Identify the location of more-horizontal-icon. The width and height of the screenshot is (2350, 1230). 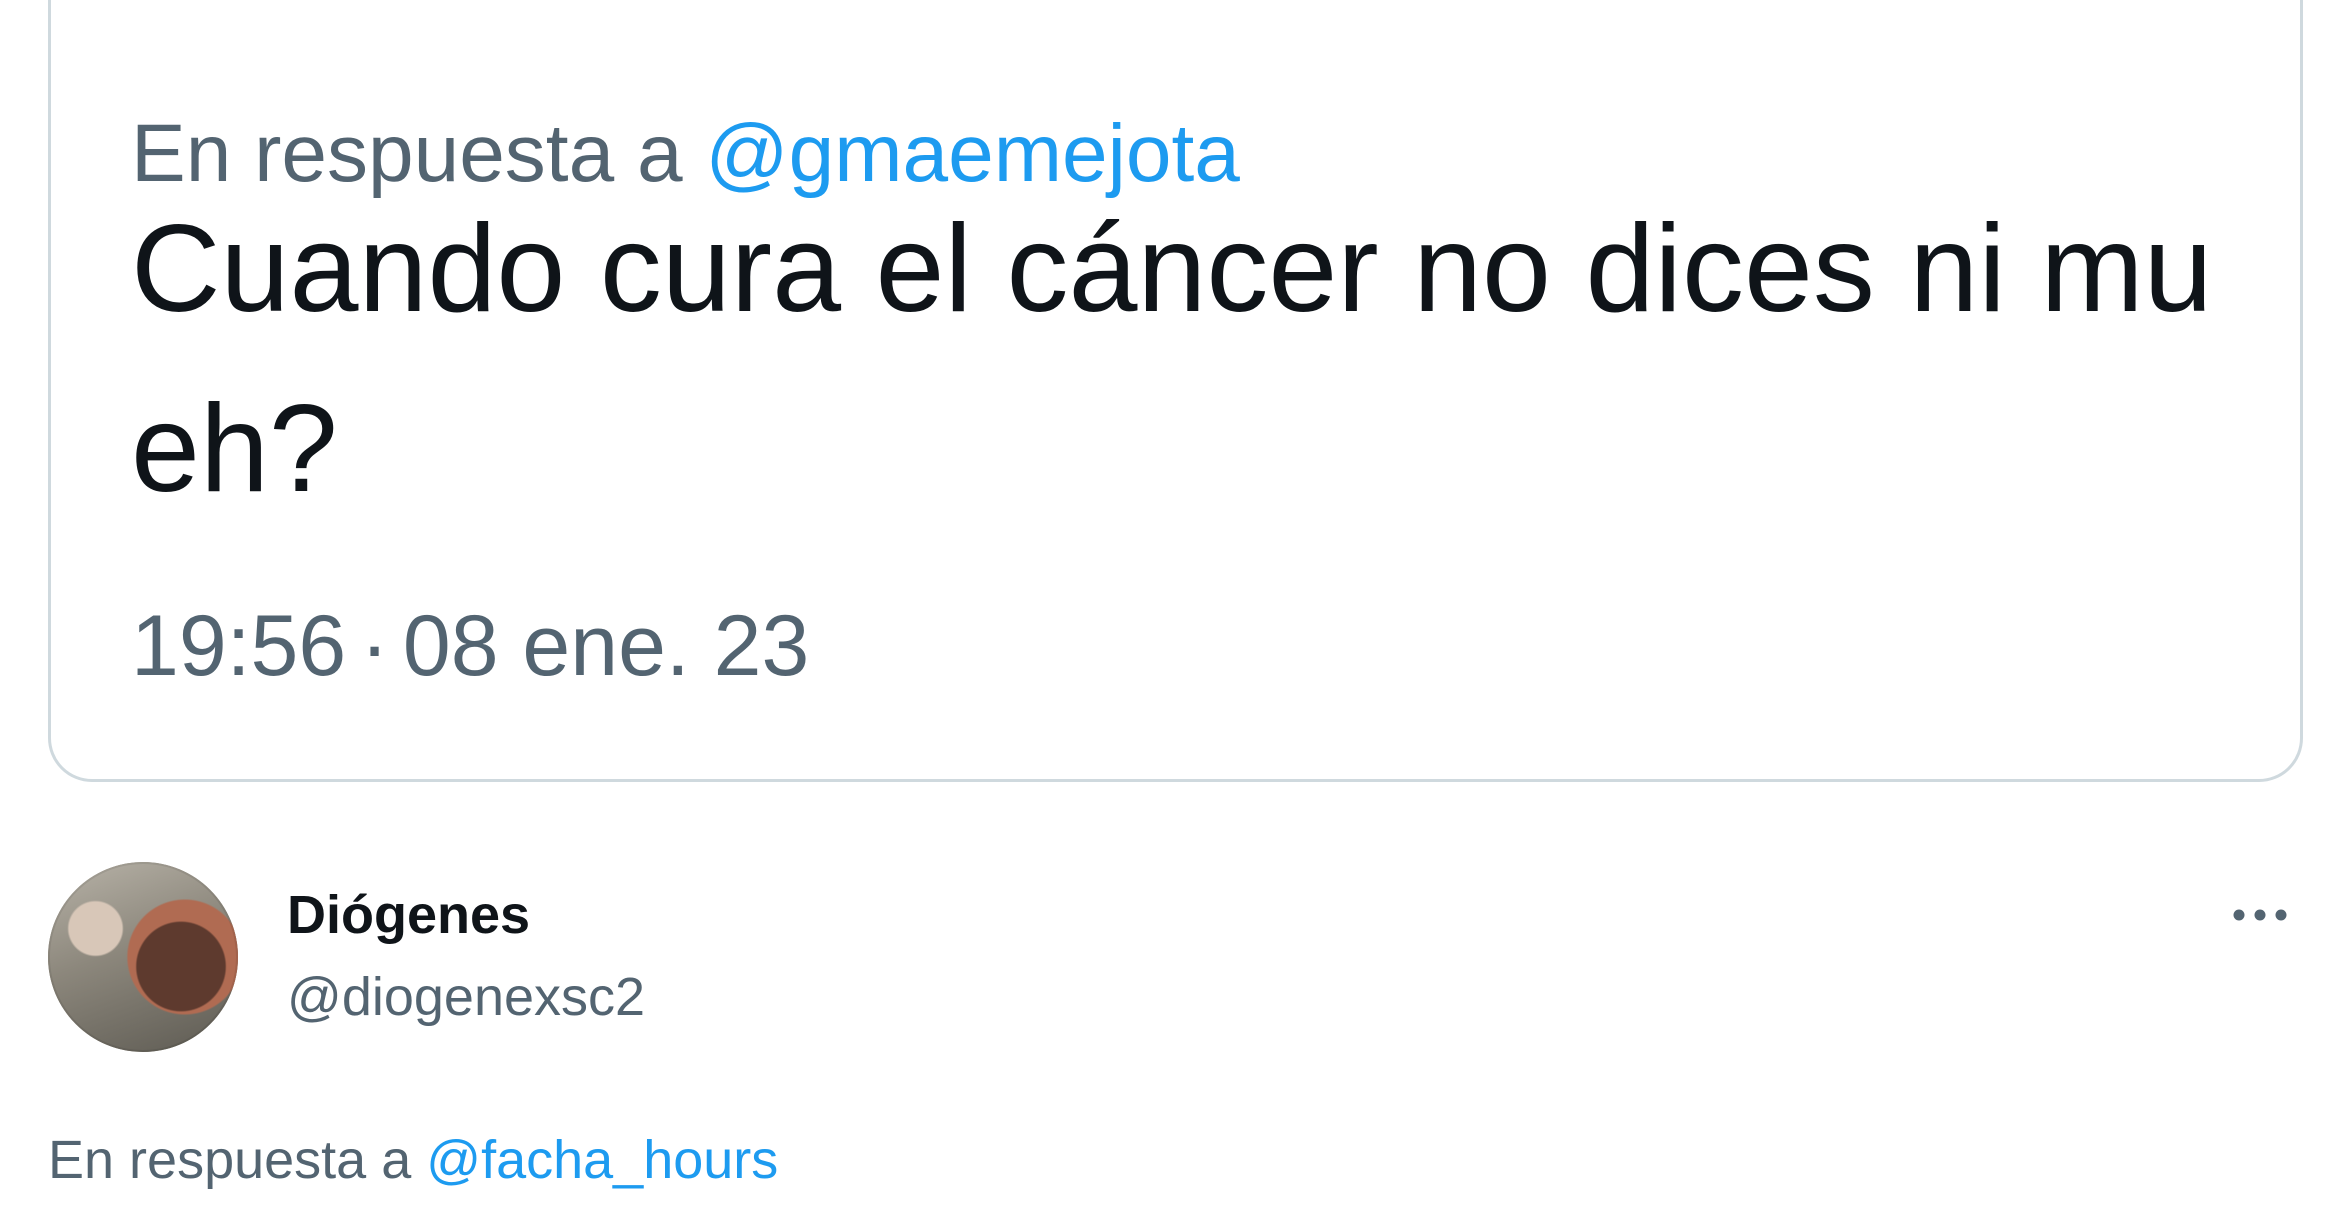
(2260, 915).